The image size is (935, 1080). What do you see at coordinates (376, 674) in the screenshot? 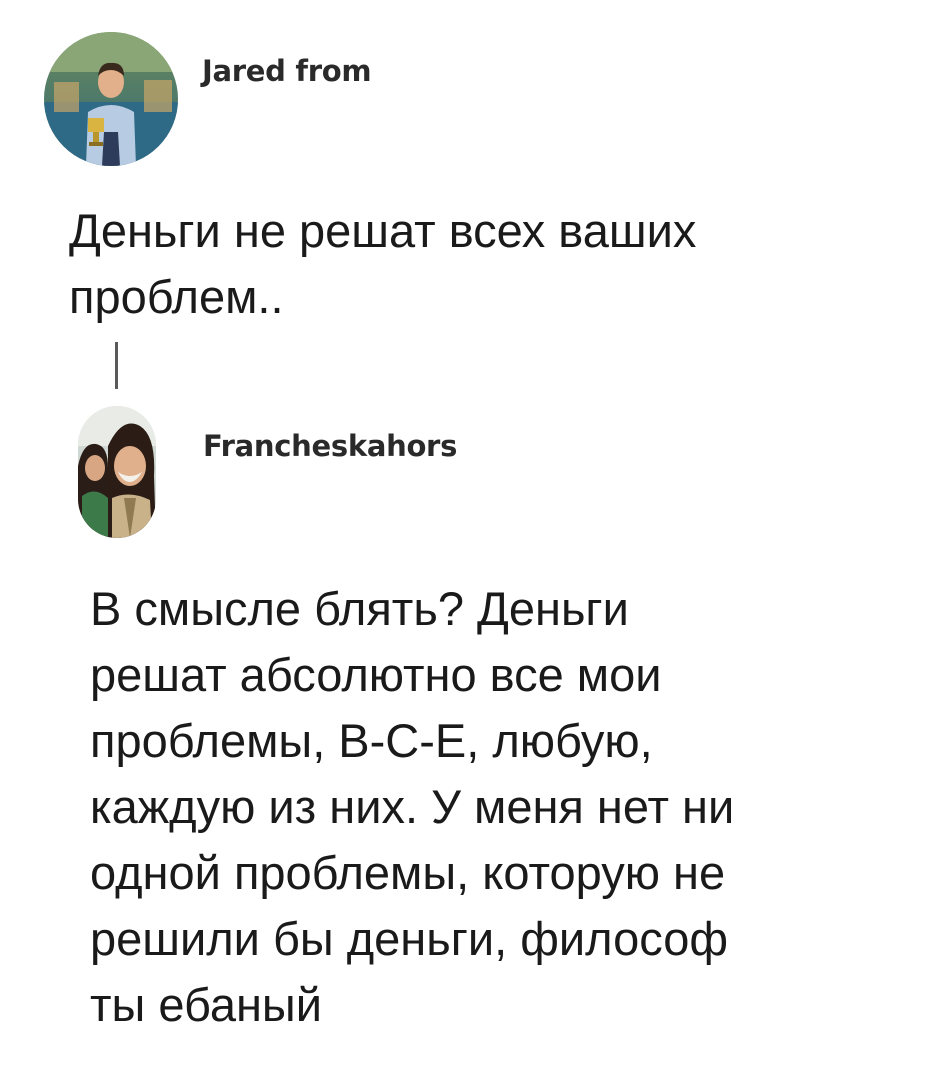
I see `post-text-line: решат абсолютно все мои` at bounding box center [376, 674].